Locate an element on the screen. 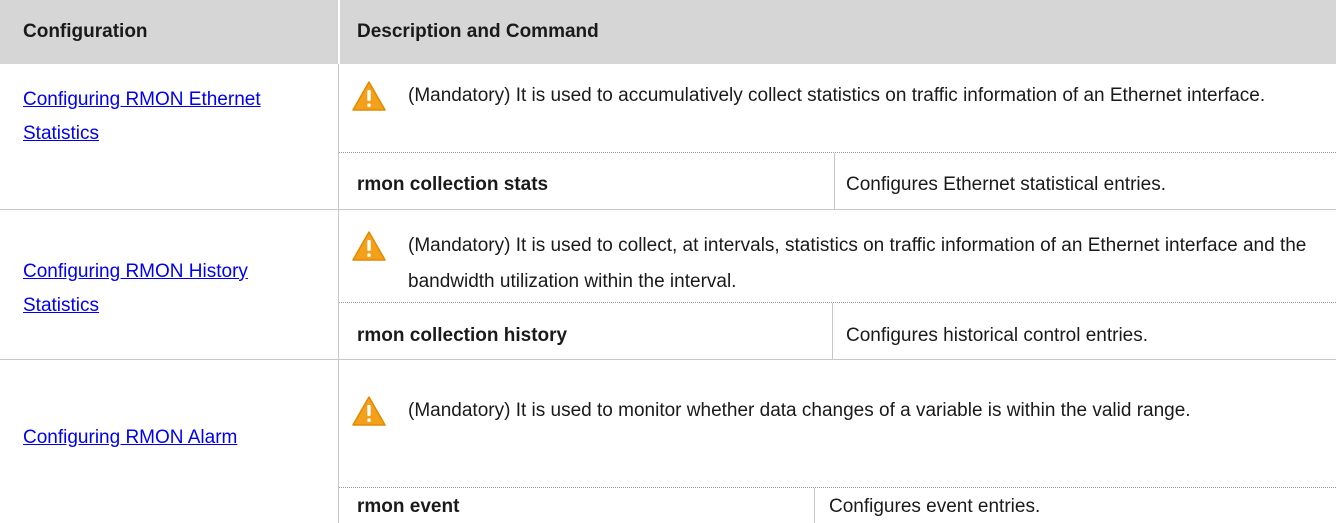 The width and height of the screenshot is (1336, 523). command-name: rmon collection stats is located at coordinates (453, 184).